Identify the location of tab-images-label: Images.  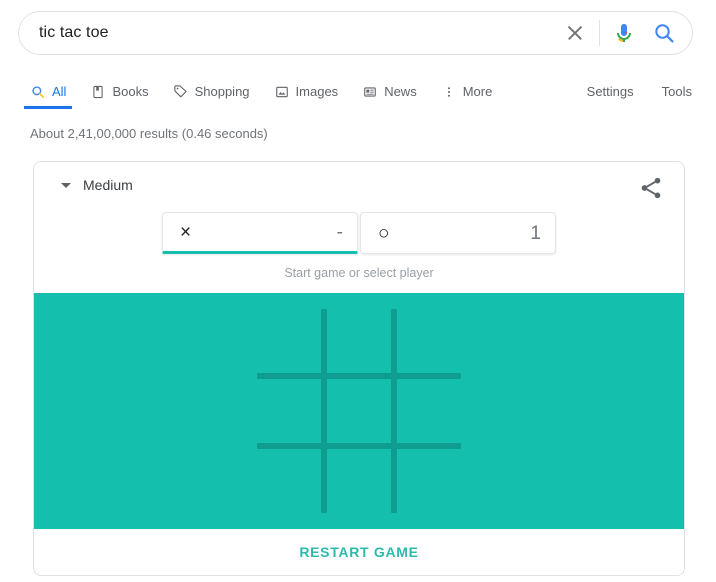
(317, 91).